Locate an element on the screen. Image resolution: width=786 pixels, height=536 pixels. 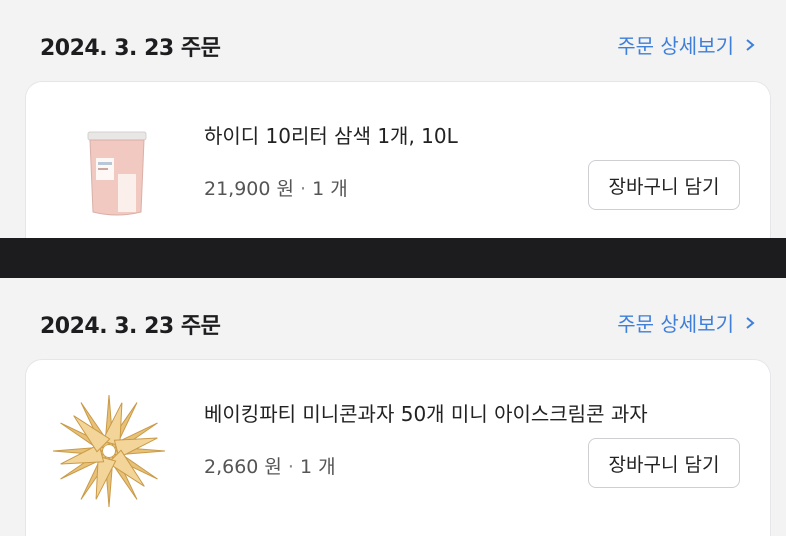
product-name: 하이디 10리터 삼색 1개, 10L is located at coordinates (331, 134).